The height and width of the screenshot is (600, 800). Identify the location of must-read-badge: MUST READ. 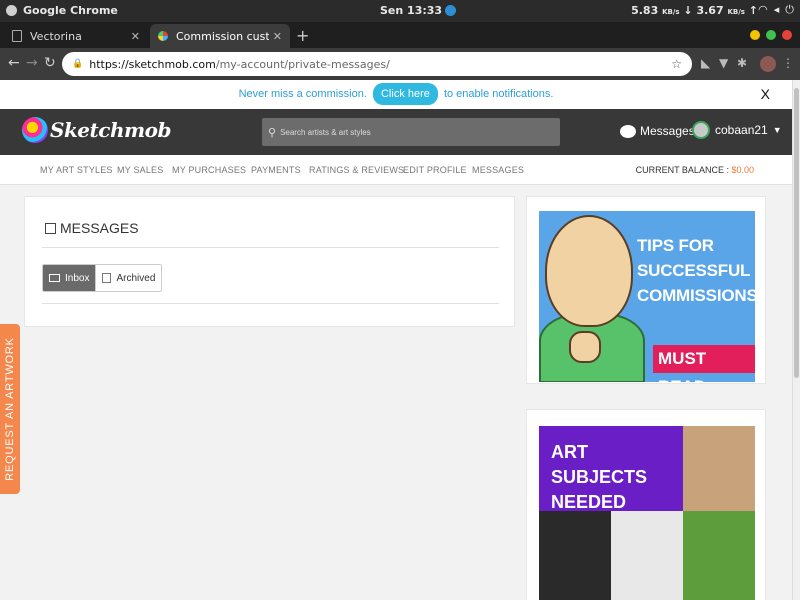
(704, 363).